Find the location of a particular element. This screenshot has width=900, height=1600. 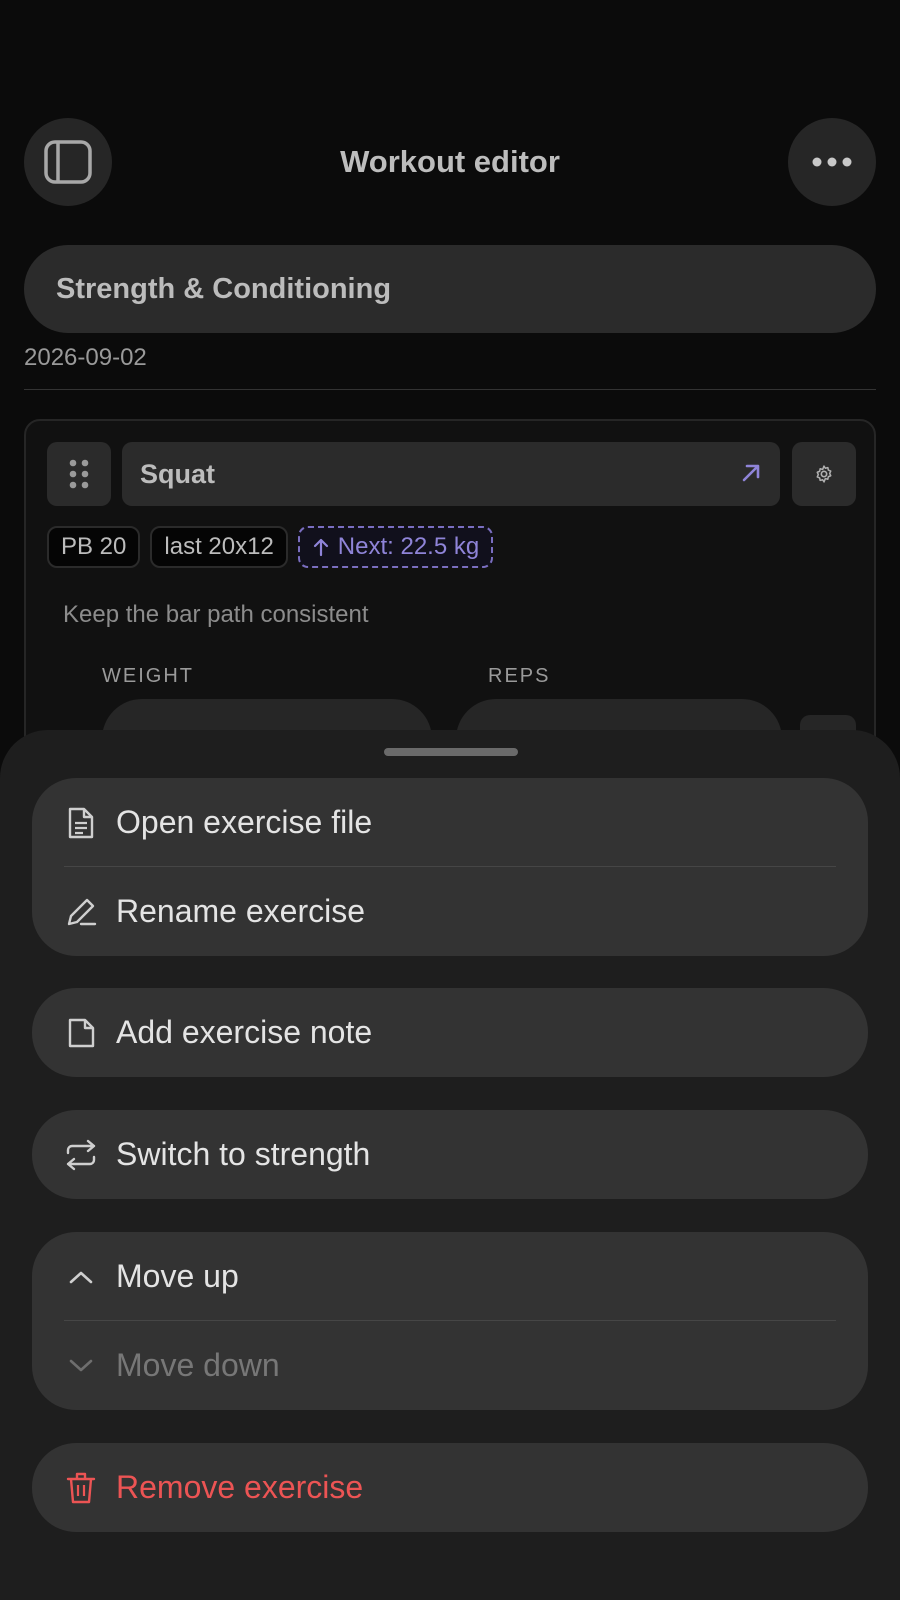

divider is located at coordinates (450, 389).